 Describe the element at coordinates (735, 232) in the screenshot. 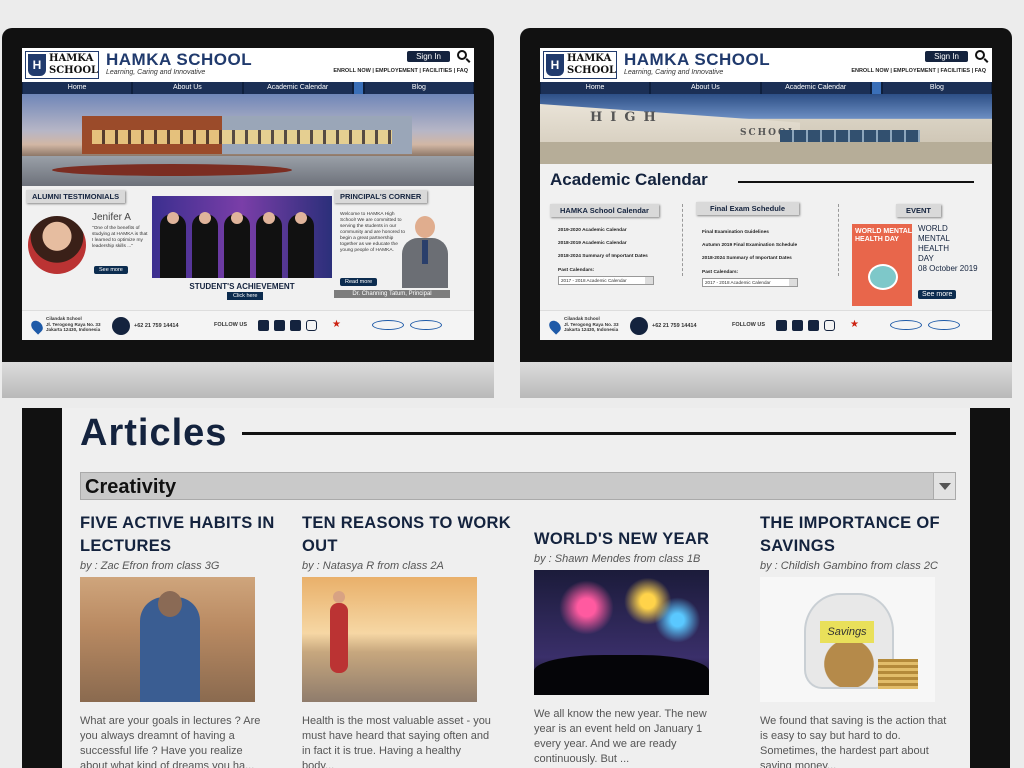

I see `exam-link: Final Examination Guidelines` at that location.